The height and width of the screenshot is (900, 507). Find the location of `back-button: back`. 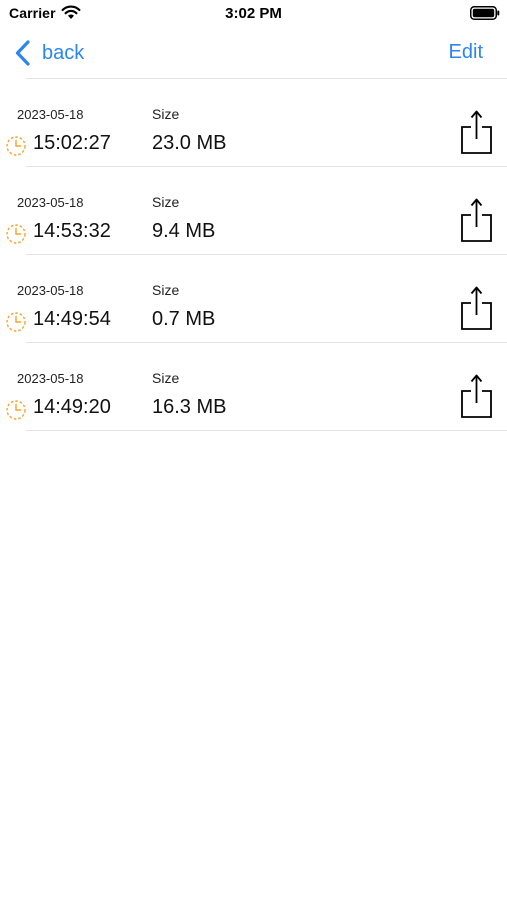

back-button: back is located at coordinates (49, 53).